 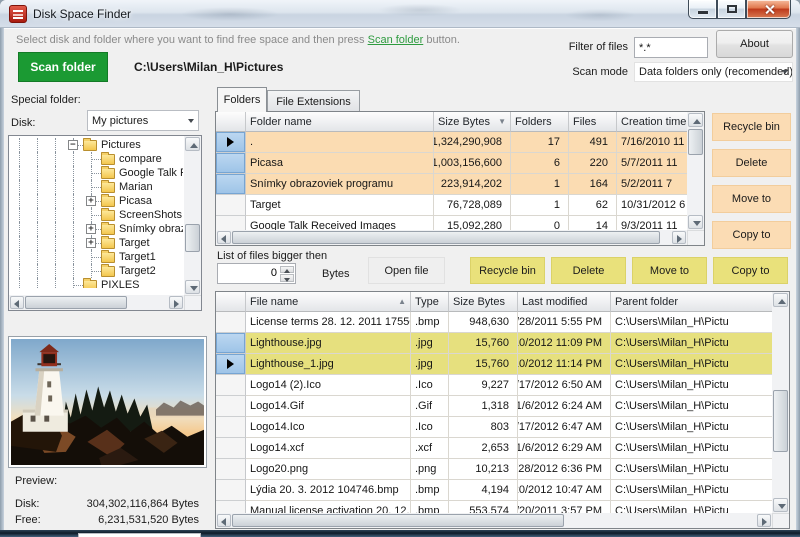 What do you see at coordinates (406, 270) in the screenshot?
I see `open-file-button: Open file` at bounding box center [406, 270].